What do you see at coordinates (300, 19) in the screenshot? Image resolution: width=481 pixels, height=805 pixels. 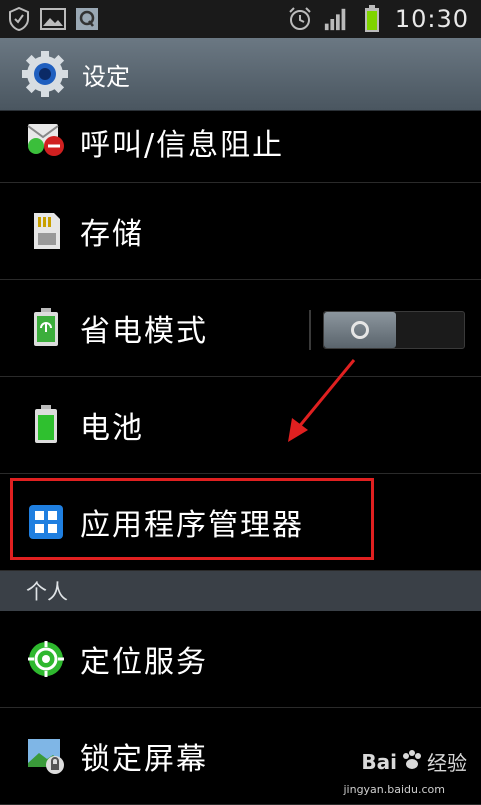 I see `alarm-icon` at bounding box center [300, 19].